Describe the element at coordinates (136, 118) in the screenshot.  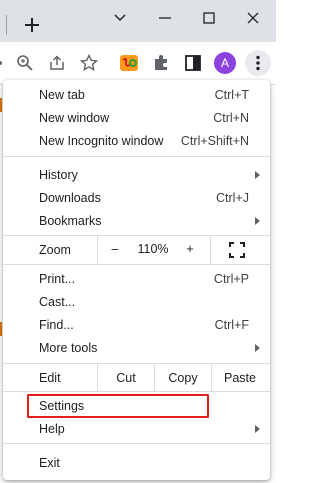
I see `menu-item-new-window: New window Ctrl+N` at that location.